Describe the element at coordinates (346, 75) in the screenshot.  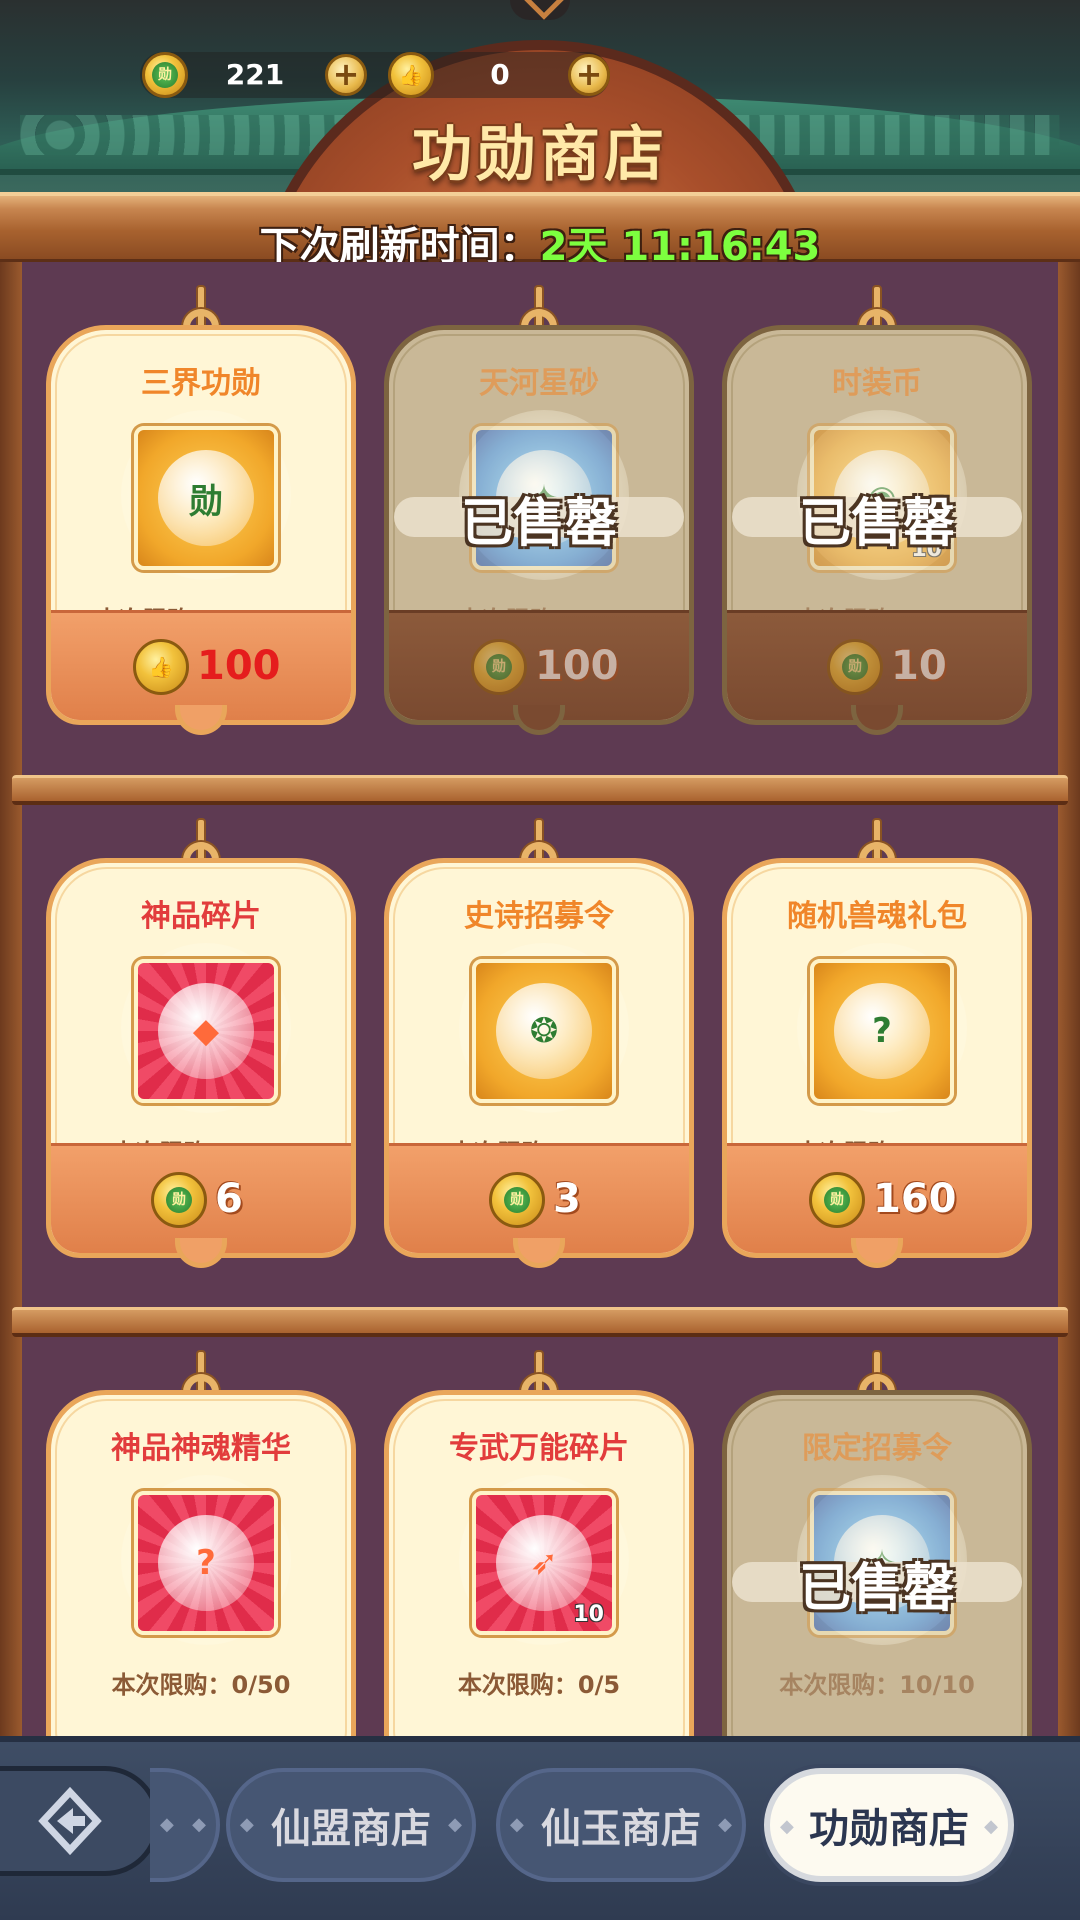
I see `add-merit-button: +` at that location.